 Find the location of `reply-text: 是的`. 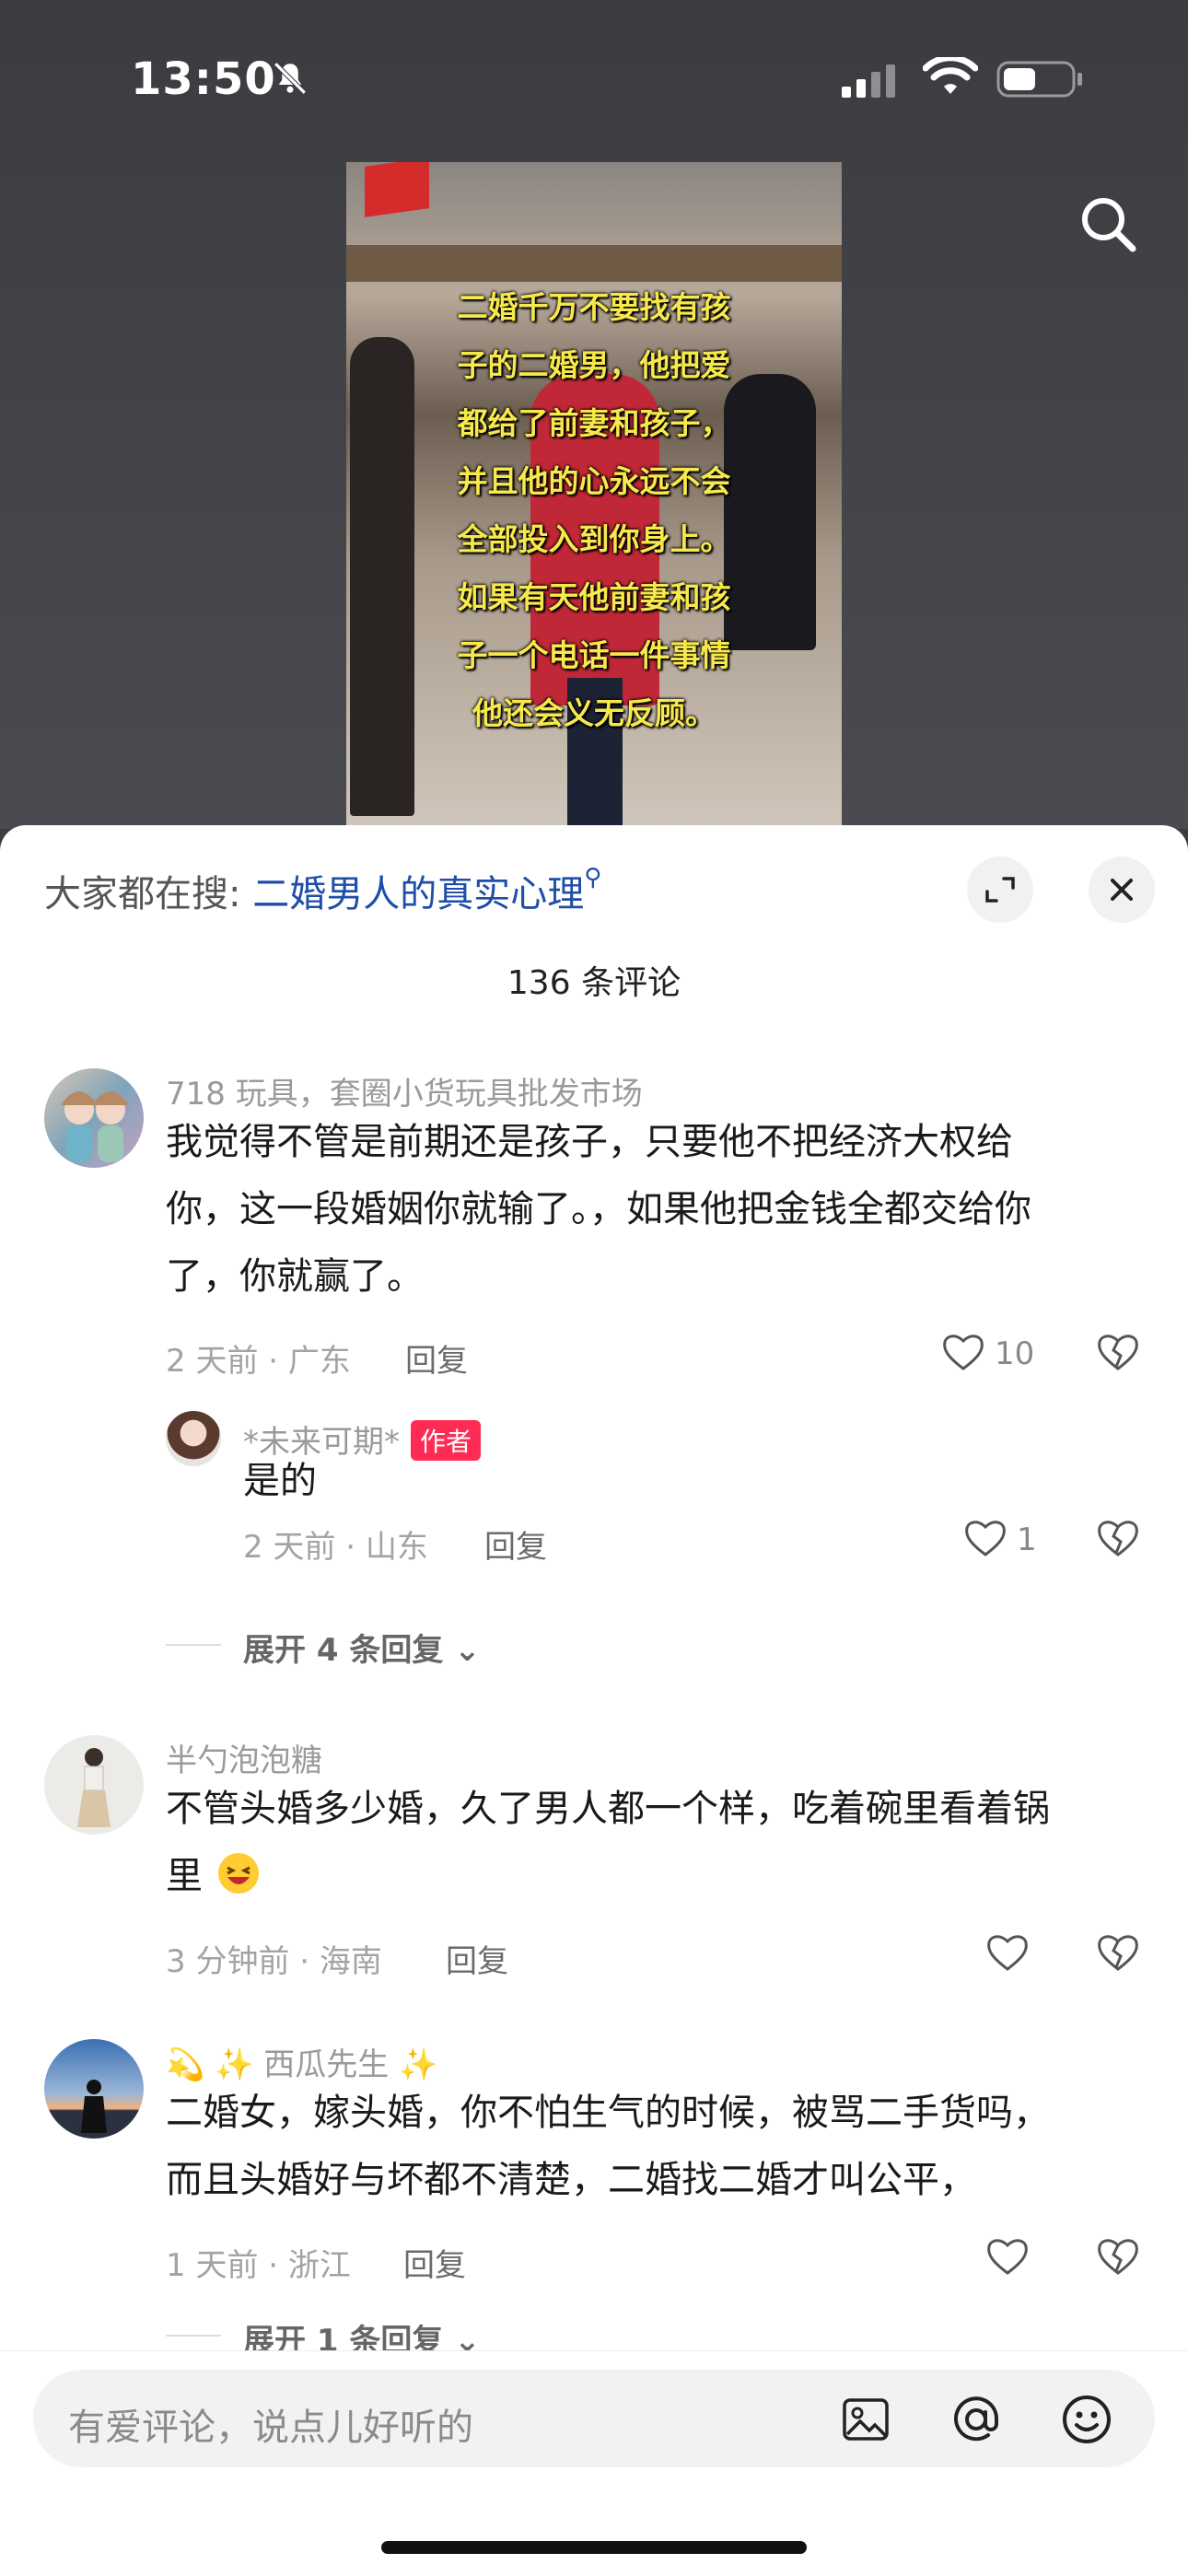

reply-text: 是的 is located at coordinates (280, 1481).